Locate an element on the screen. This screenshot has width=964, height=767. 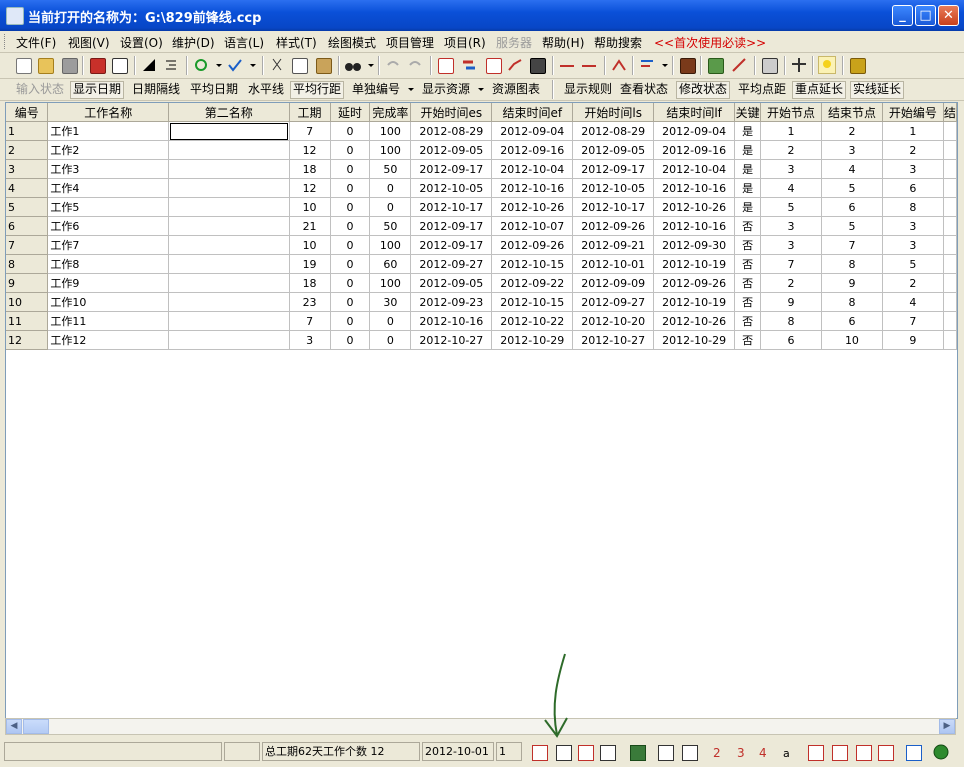
find-dropdown-arrow is located at coordinates (371, 65).